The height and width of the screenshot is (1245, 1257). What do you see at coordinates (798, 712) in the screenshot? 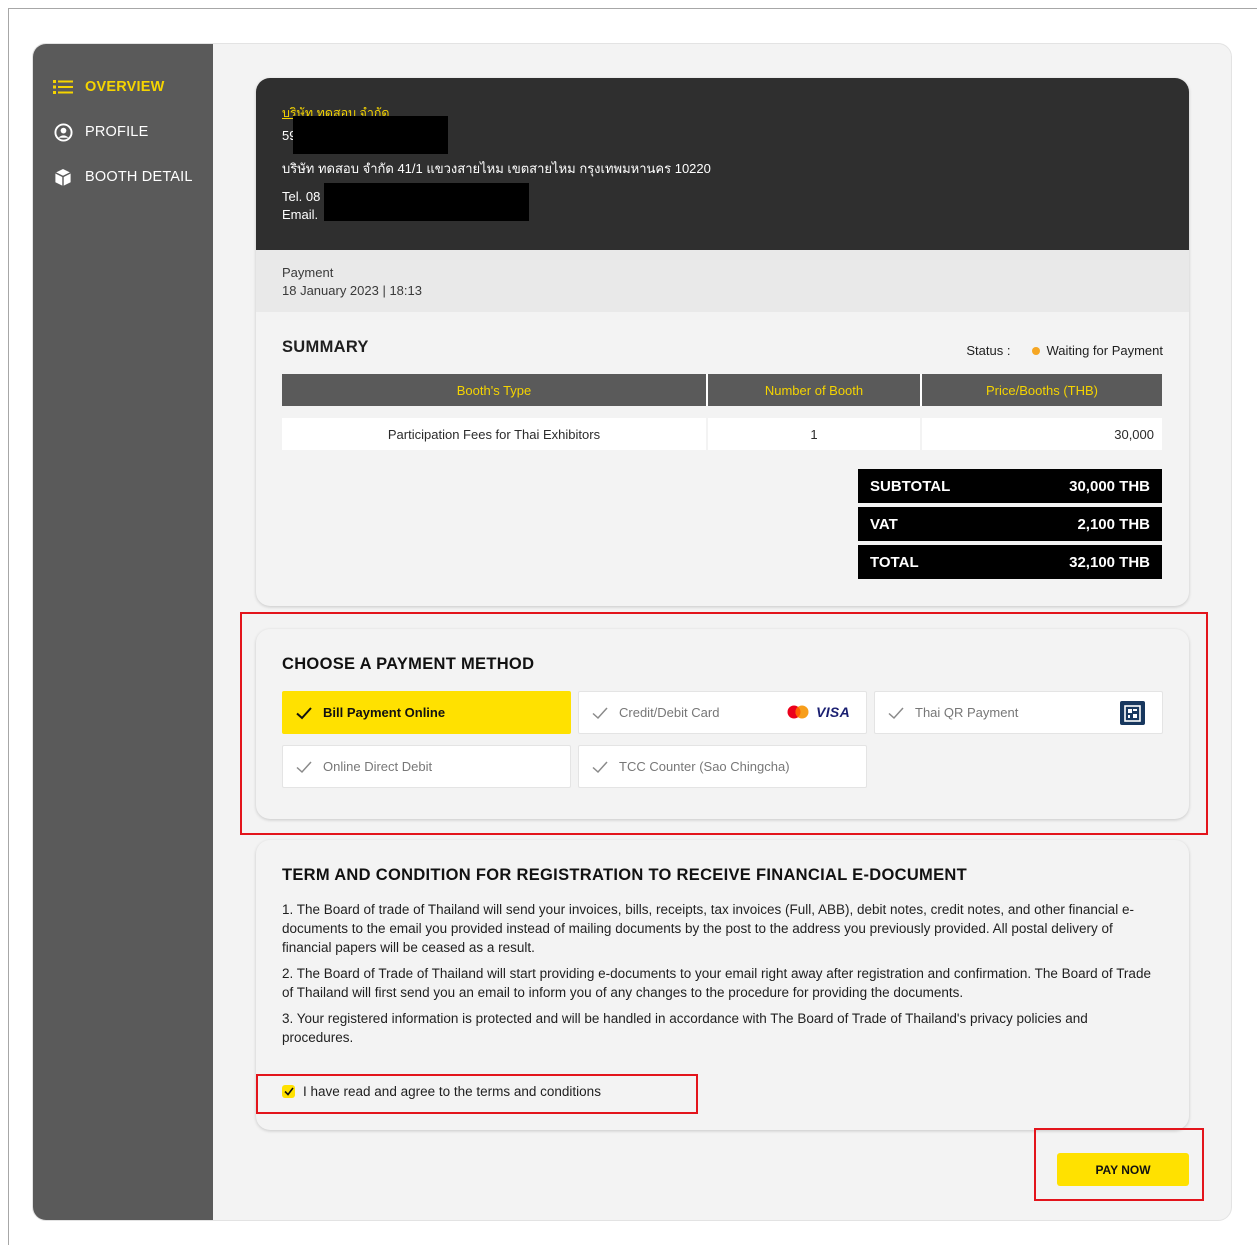
I see `mastercard-icon` at bounding box center [798, 712].